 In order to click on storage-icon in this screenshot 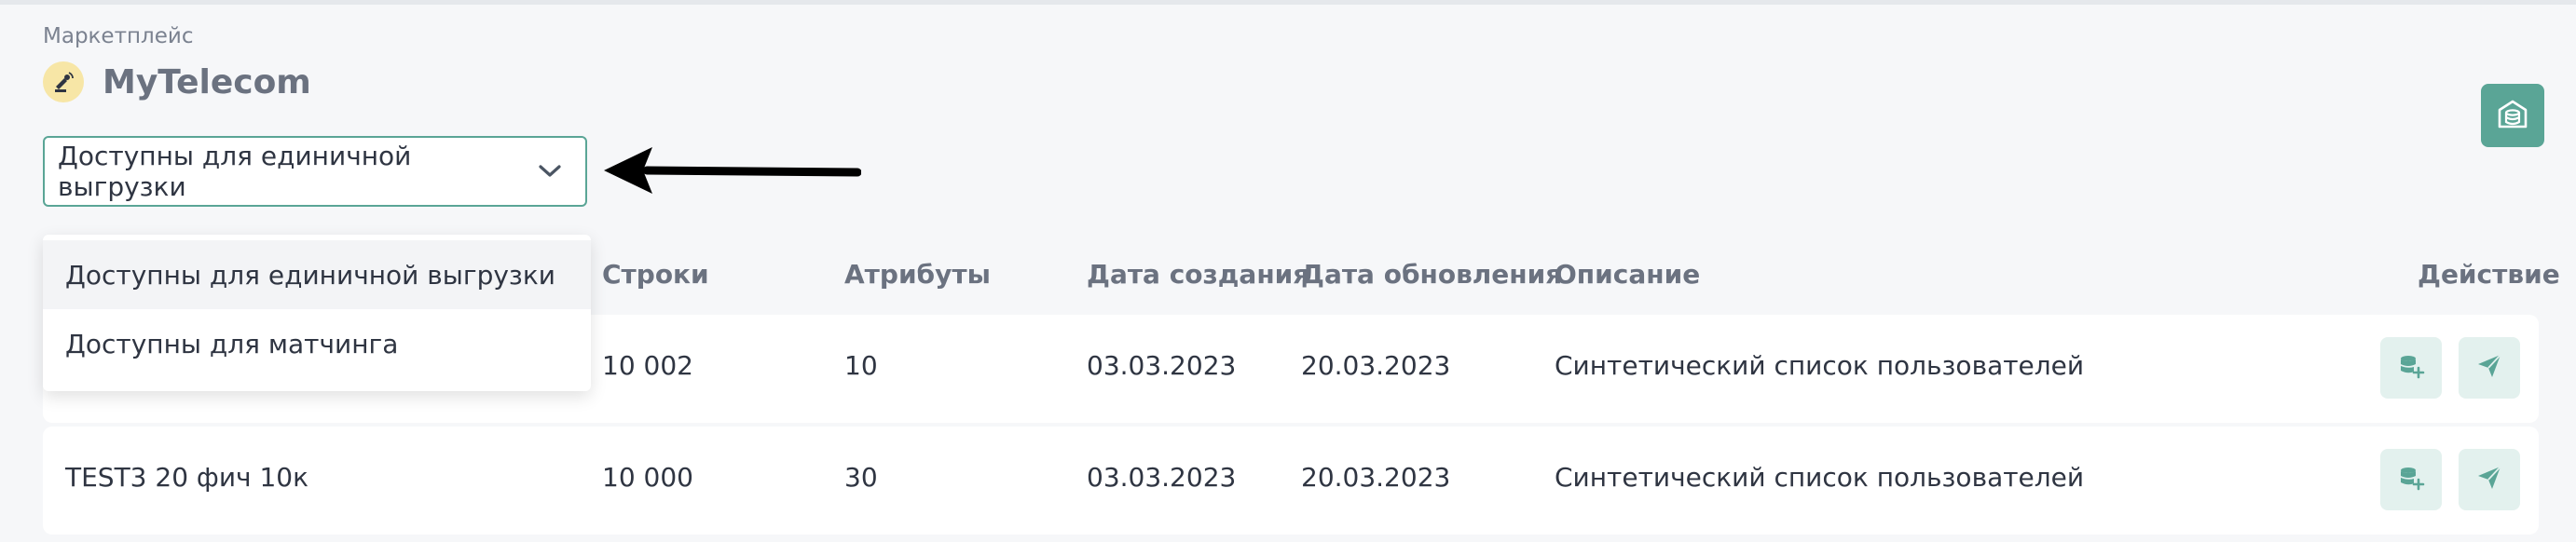, I will do `click(2512, 116)`.